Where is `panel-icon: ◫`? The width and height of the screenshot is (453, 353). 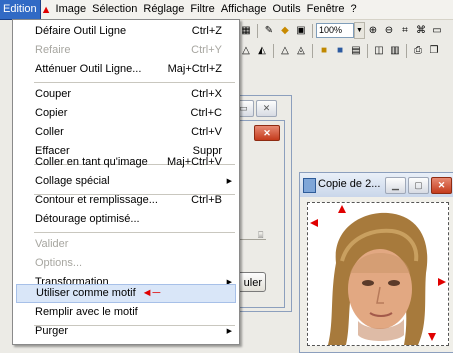
panel-icon: ◫ is located at coordinates (379, 51).